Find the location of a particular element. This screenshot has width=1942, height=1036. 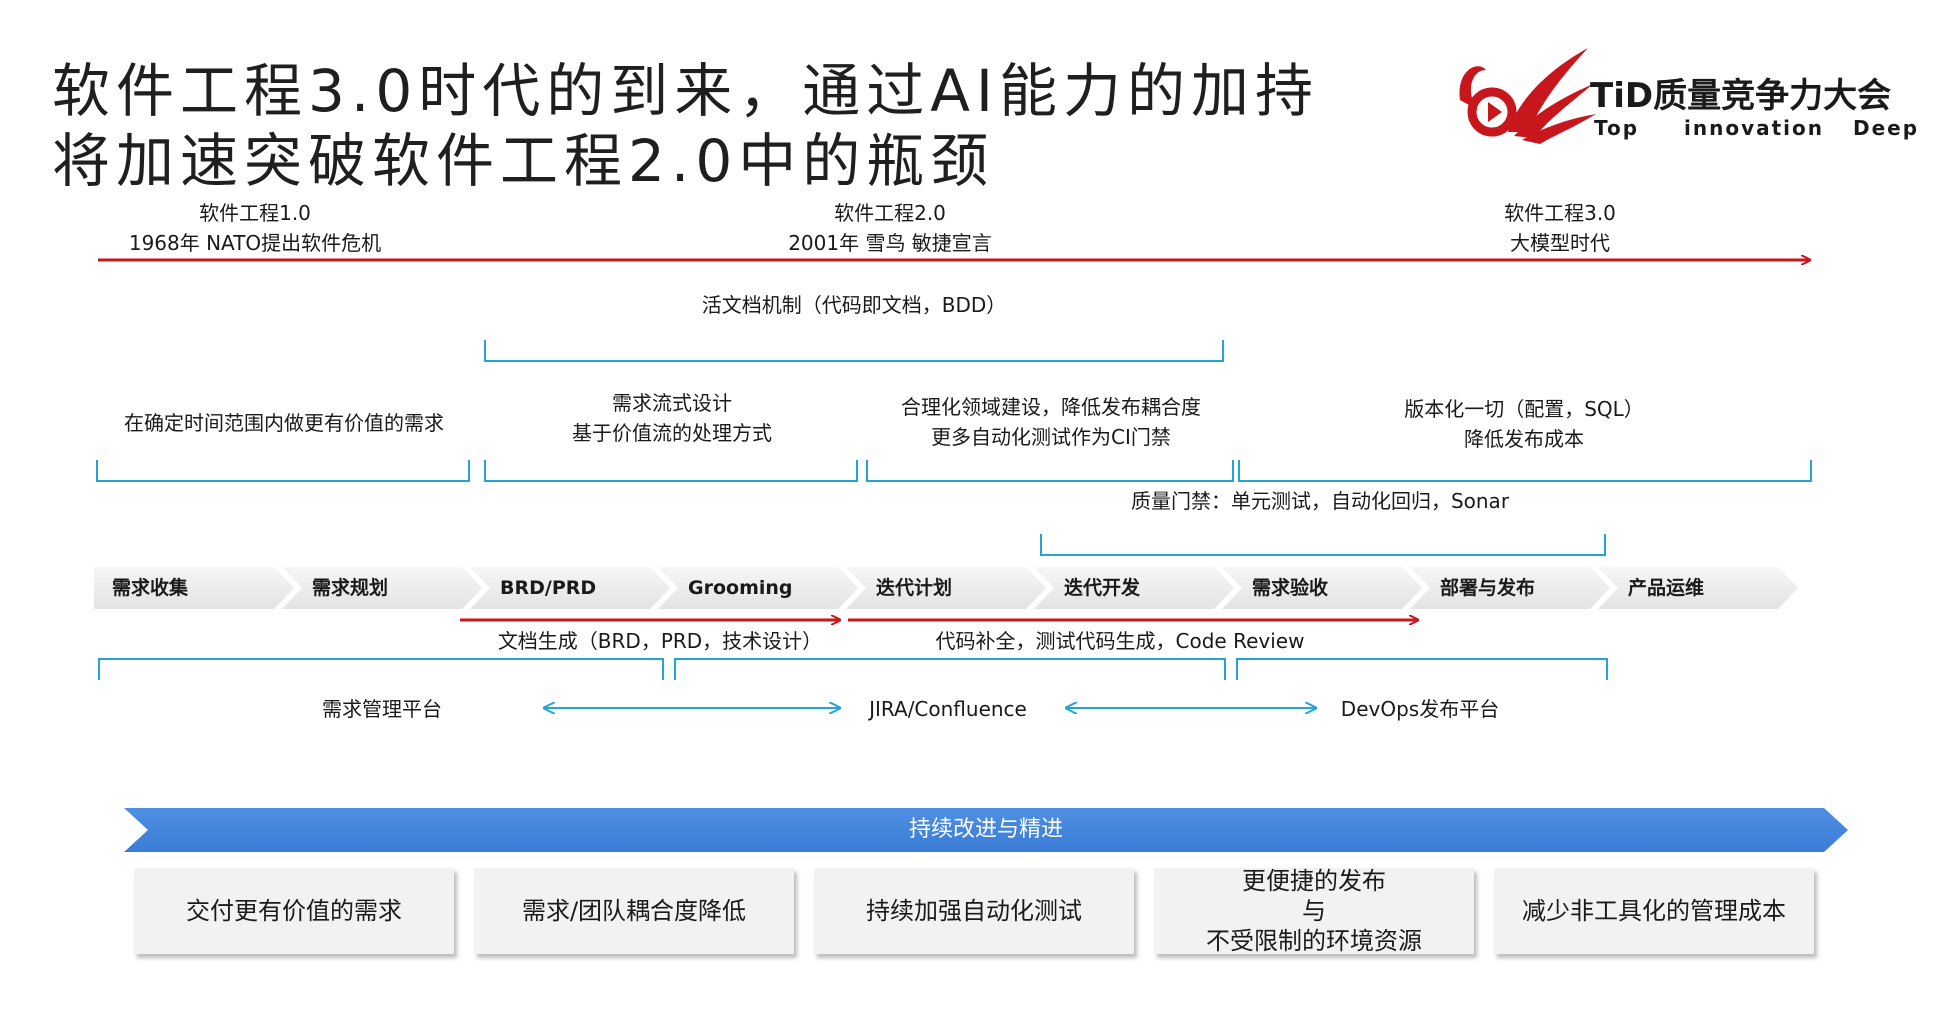

era-1: 软件工程1.0 1968年 NATO提出软件危机 is located at coordinates (255, 228).